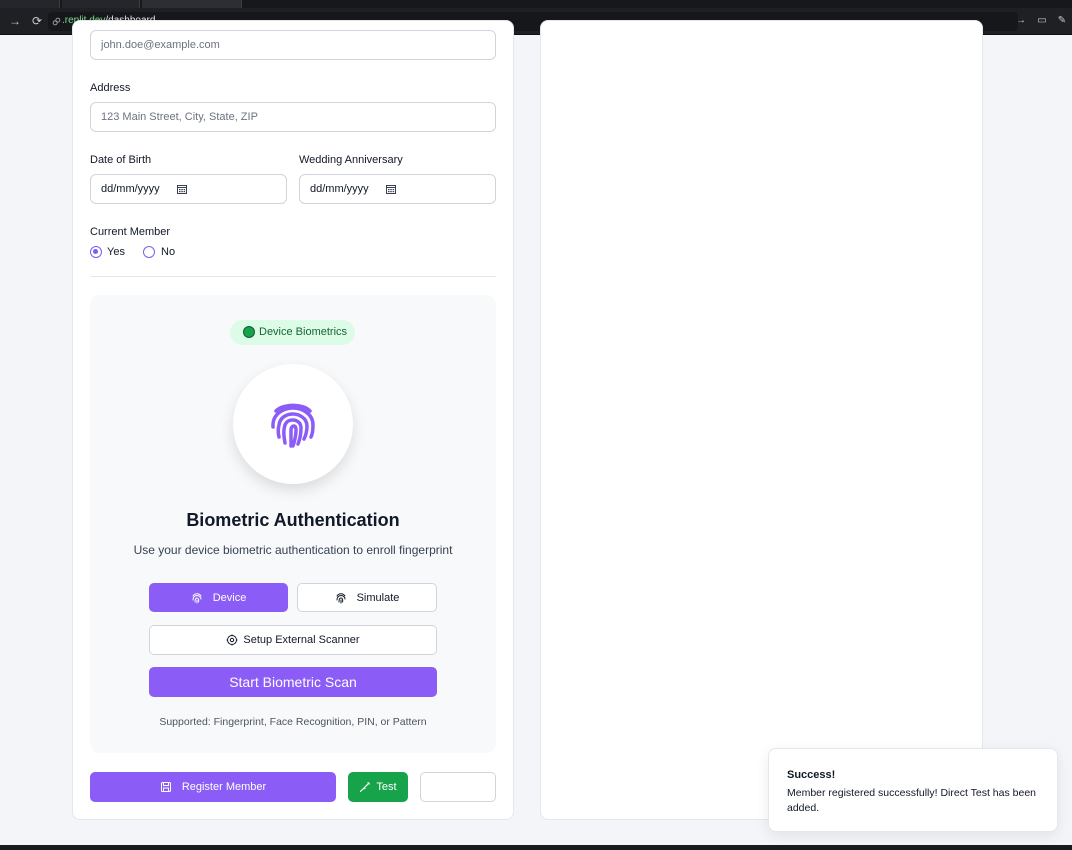 The height and width of the screenshot is (850, 1072). Describe the element at coordinates (96, 252) in the screenshot. I see `current-member-yes-radio` at that location.